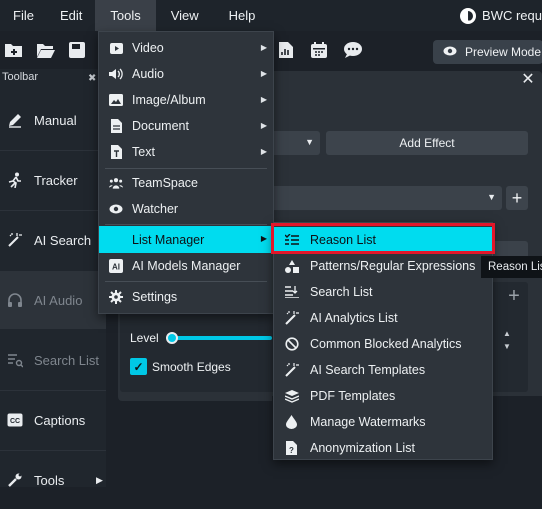 The height and width of the screenshot is (509, 542). Describe the element at coordinates (383, 238) in the screenshot. I see `highlight-outline` at that location.